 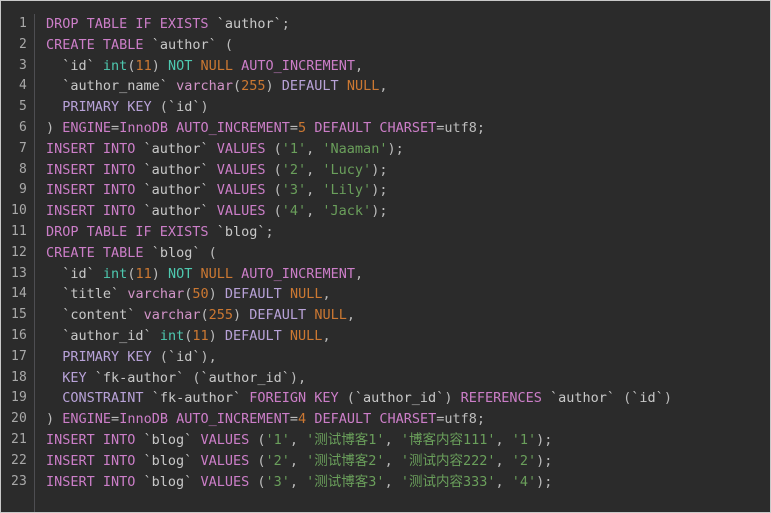 I want to click on token-plain: utf8, so click(x=460, y=127).